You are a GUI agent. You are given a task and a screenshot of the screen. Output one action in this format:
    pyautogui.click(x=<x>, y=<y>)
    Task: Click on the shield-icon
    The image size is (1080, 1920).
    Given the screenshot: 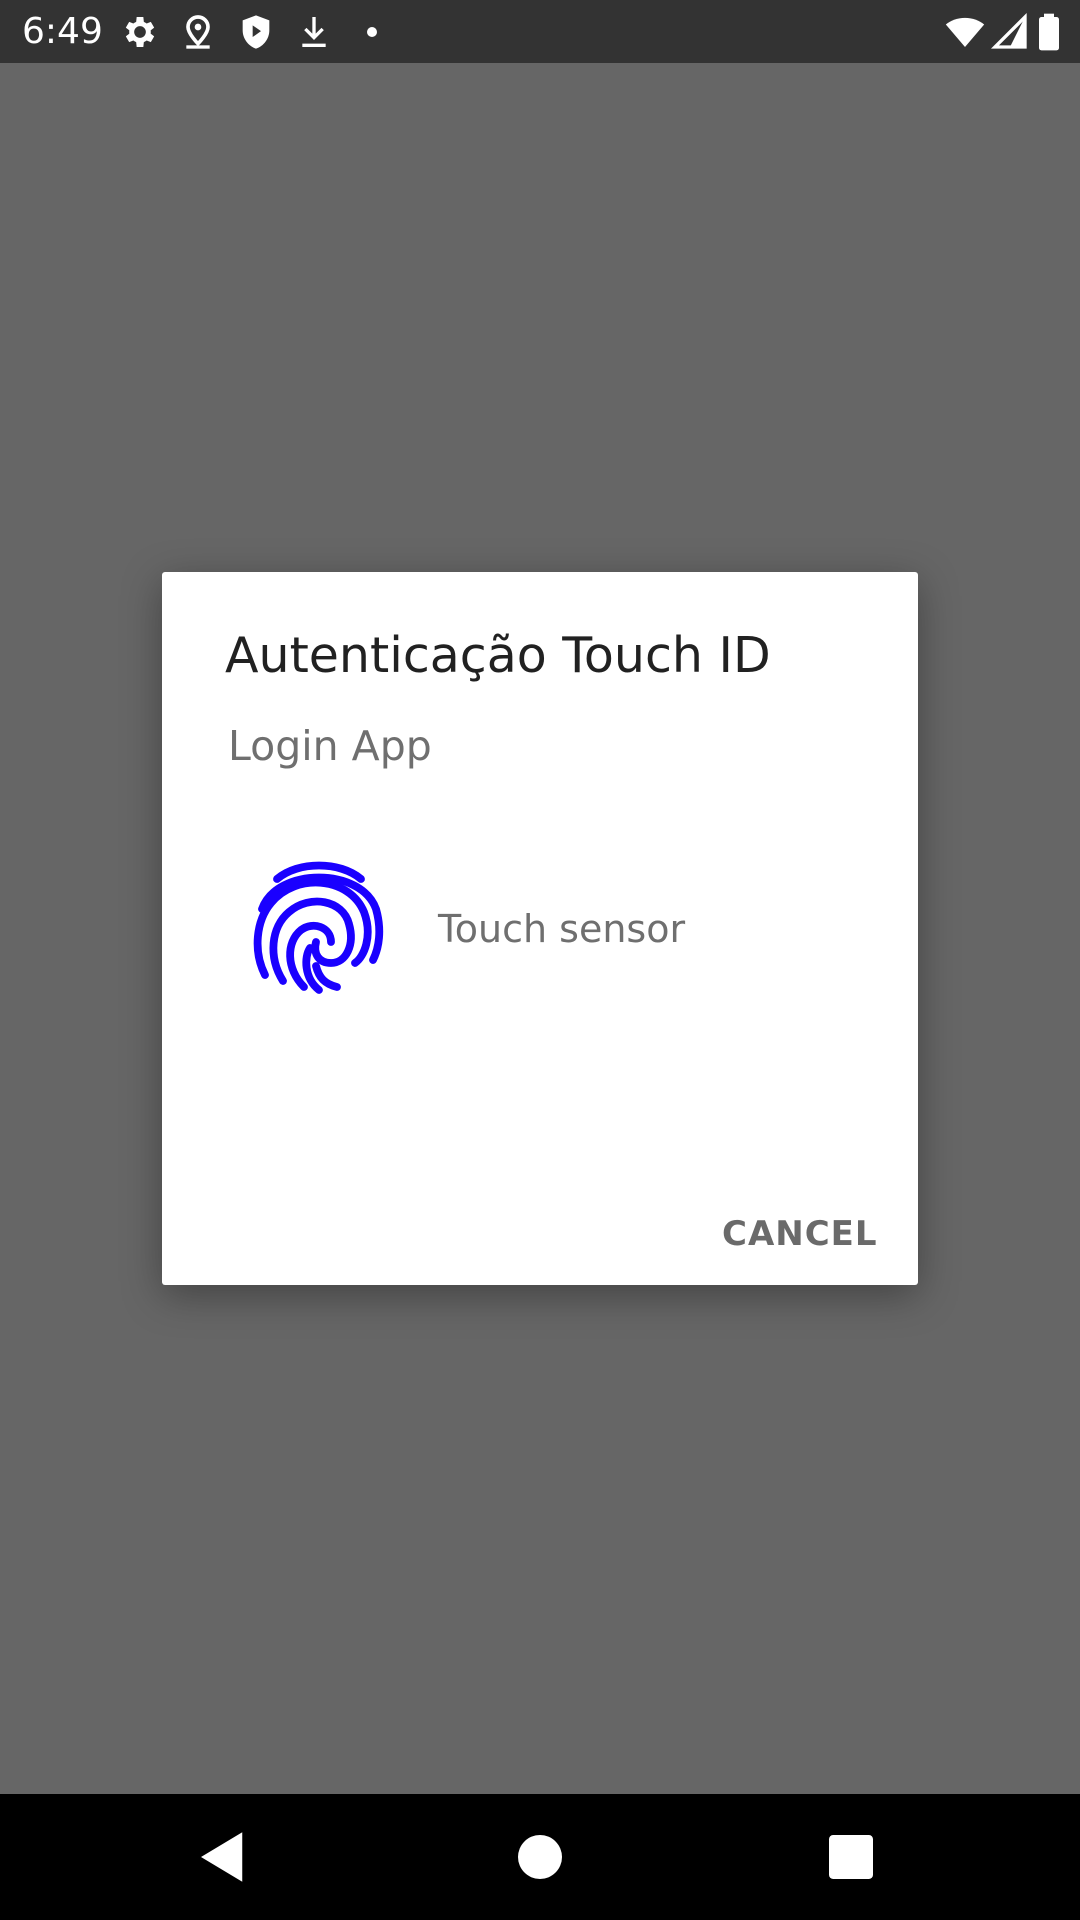 What is the action you would take?
    pyautogui.click(x=256, y=32)
    